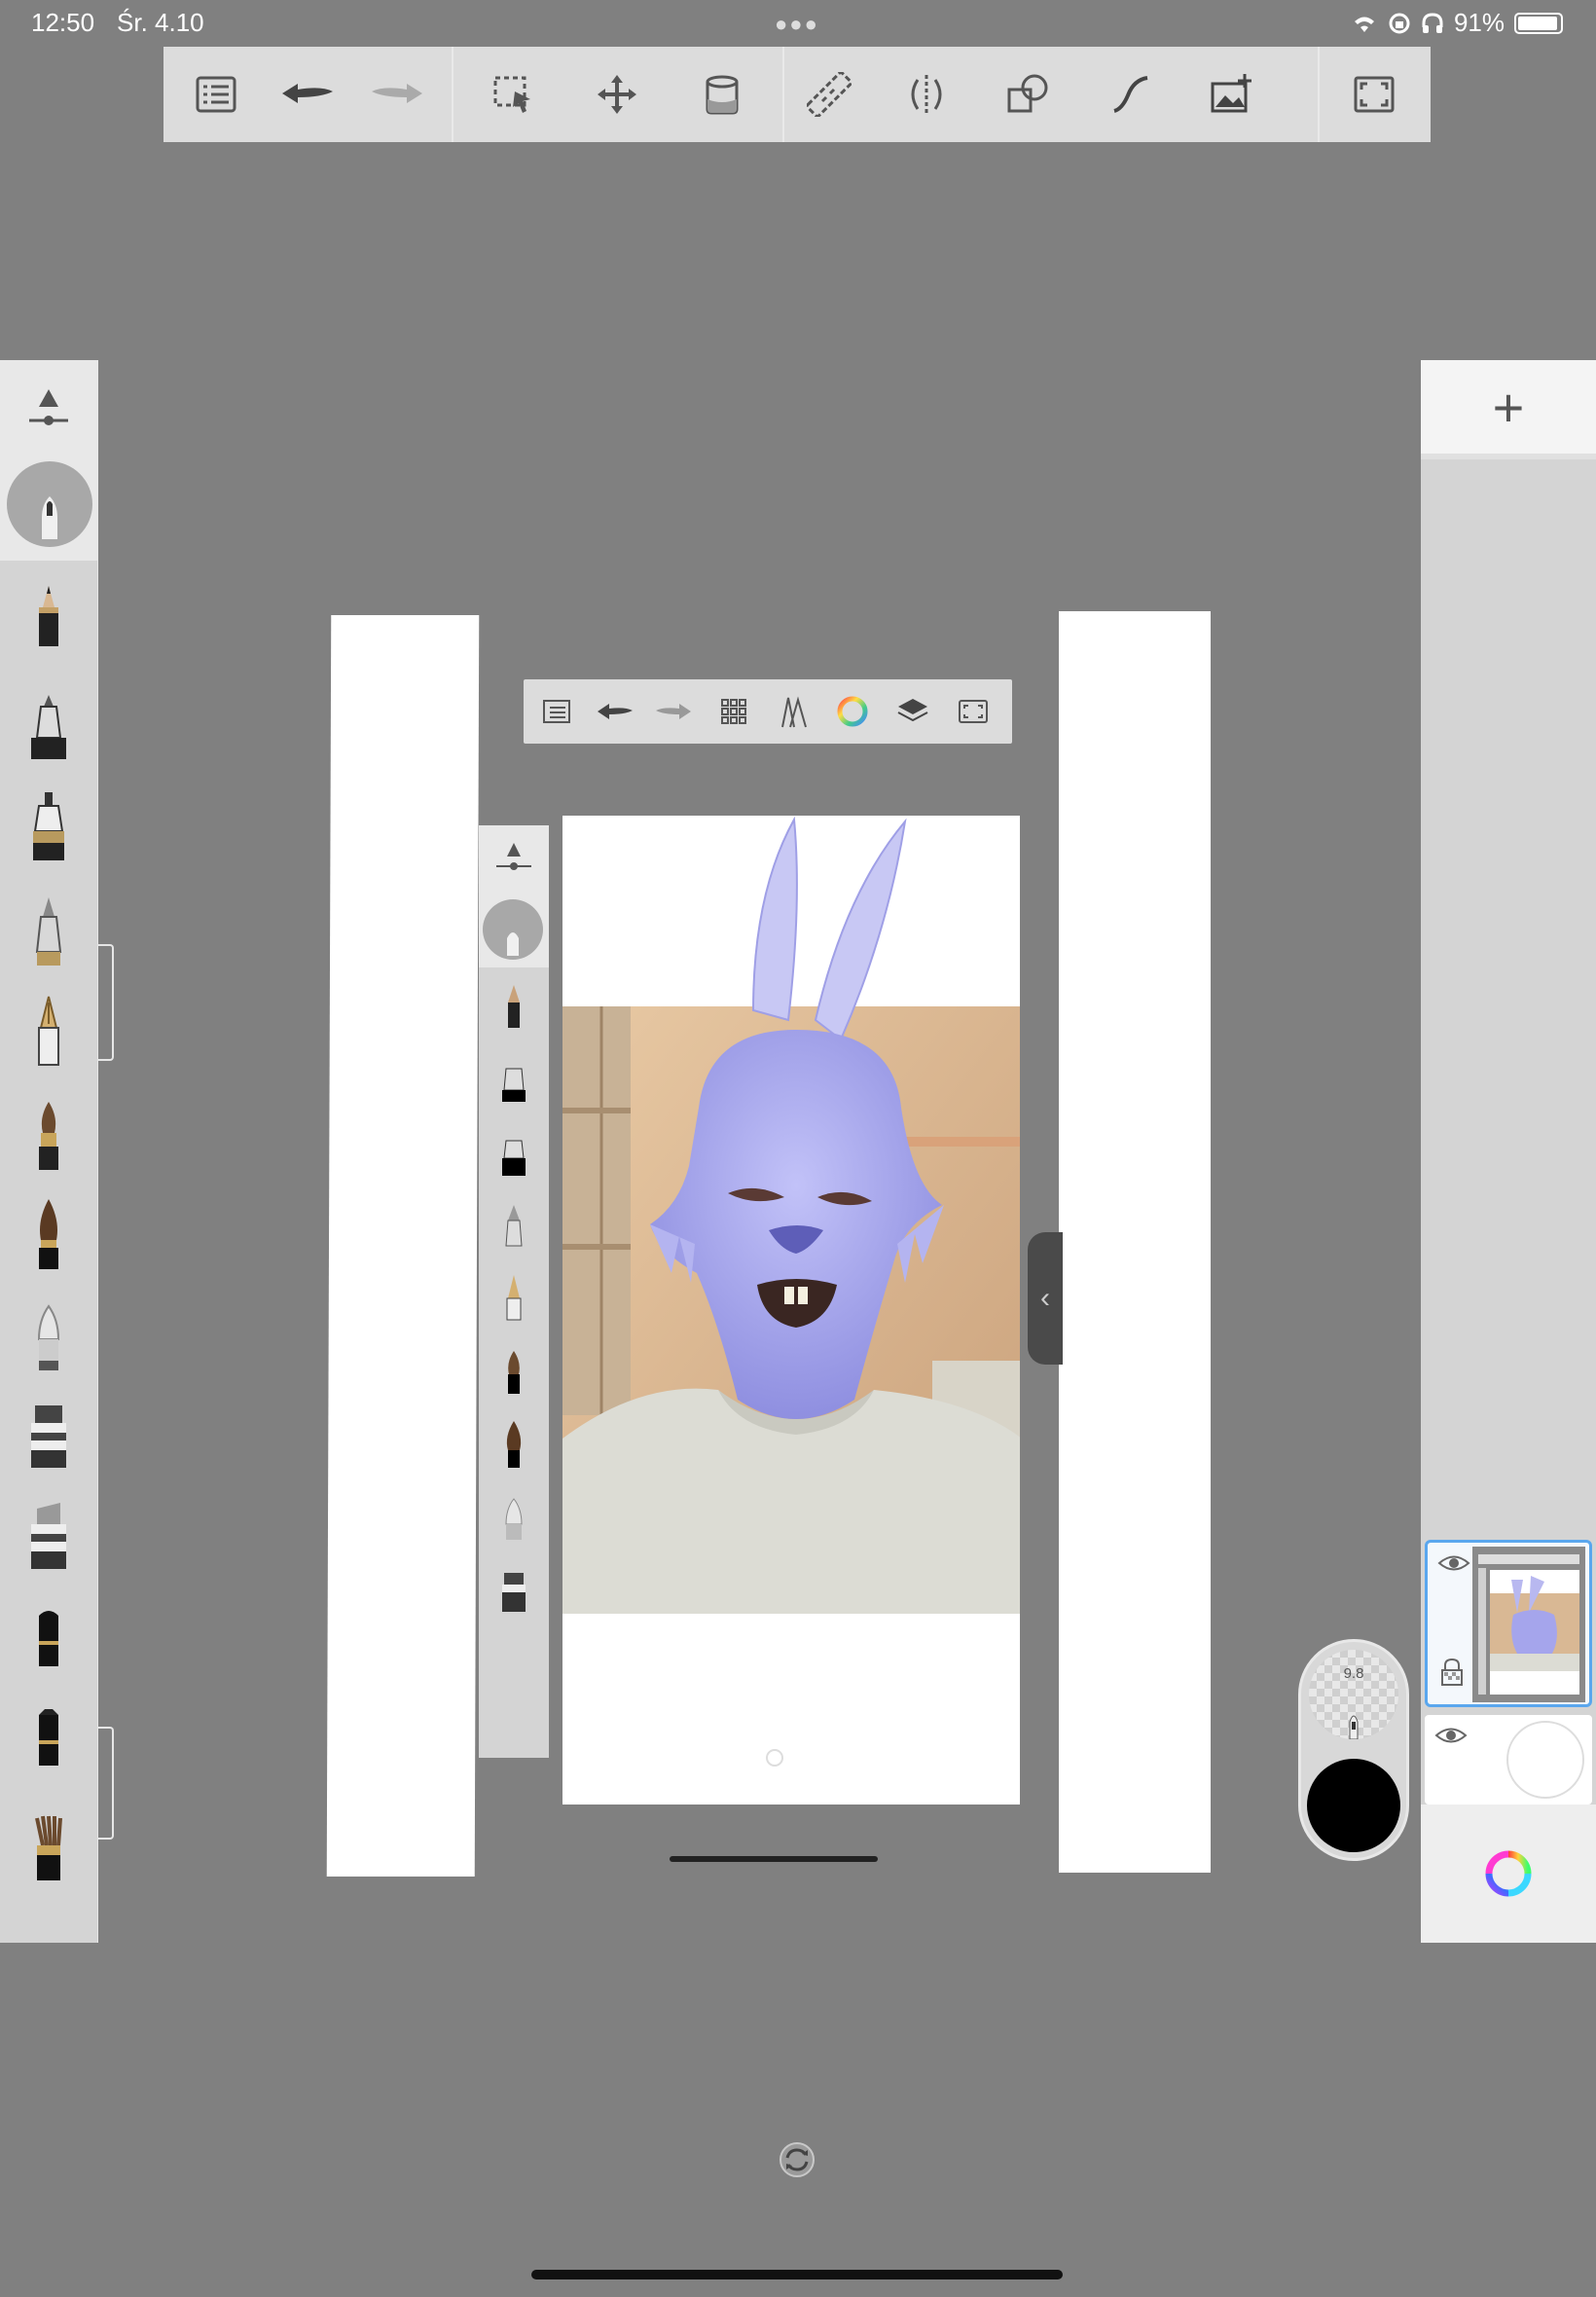  Describe the element at coordinates (513, 856) in the screenshot. I see `nested-brush-properties-icon` at that location.